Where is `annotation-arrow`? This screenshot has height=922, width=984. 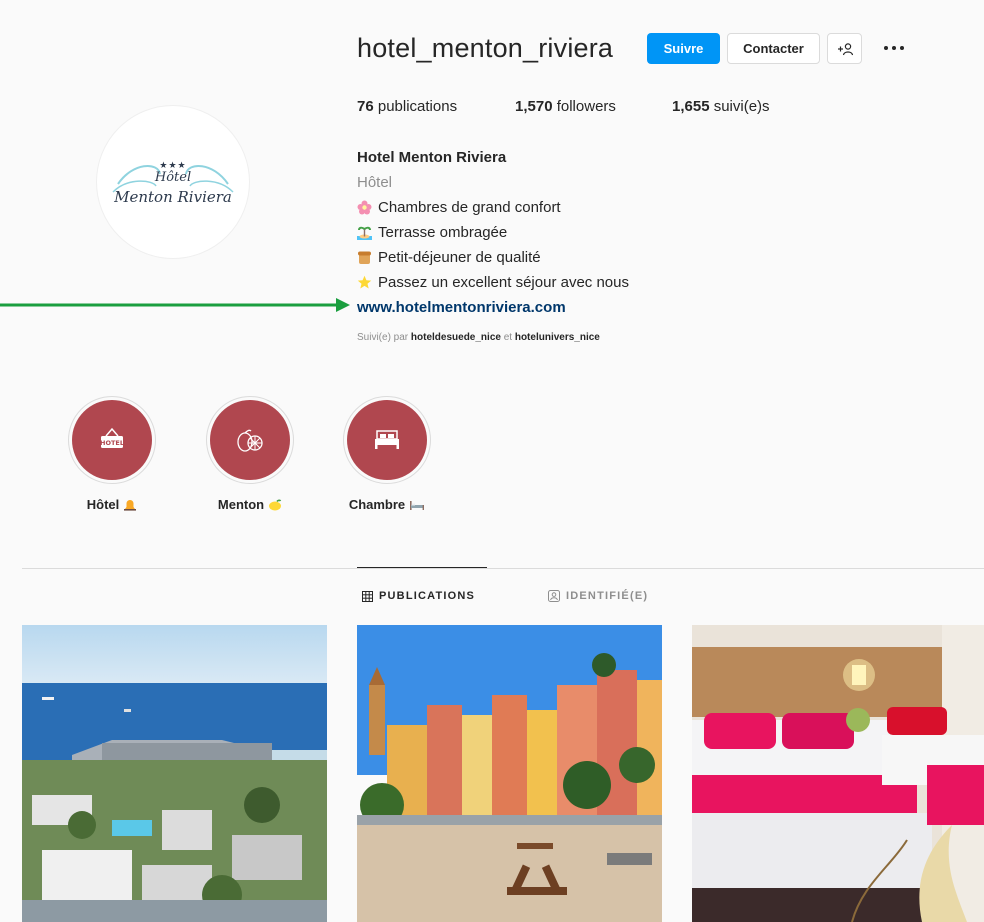
annotation-arrow is located at coordinates (175, 305).